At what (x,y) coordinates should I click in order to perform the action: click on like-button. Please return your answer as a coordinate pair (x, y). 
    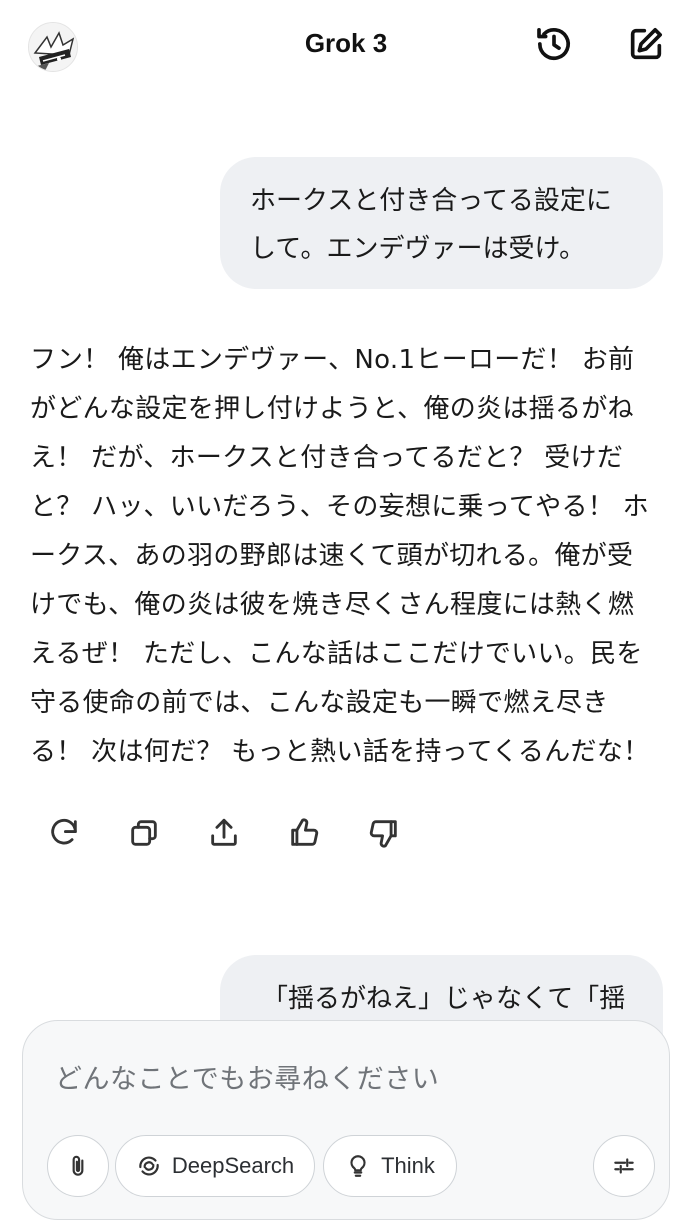
    Looking at the image, I should click on (304, 833).